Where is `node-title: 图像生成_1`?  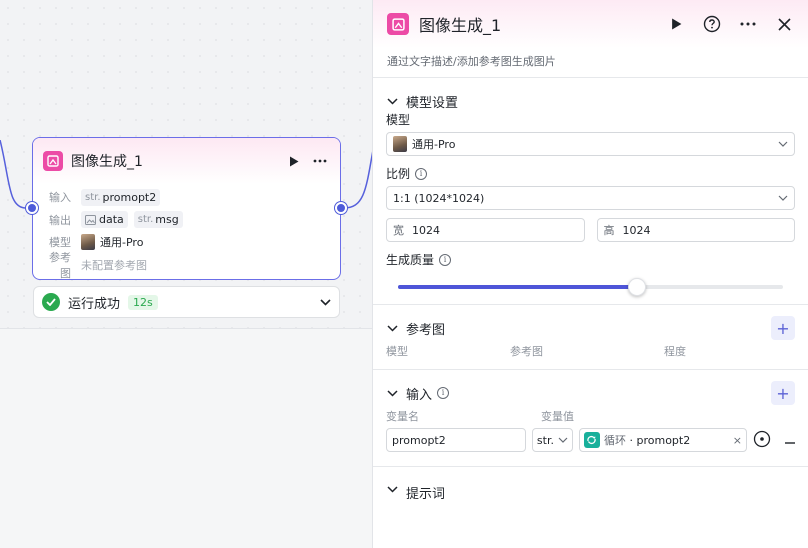 node-title: 图像生成_1 is located at coordinates (107, 162).